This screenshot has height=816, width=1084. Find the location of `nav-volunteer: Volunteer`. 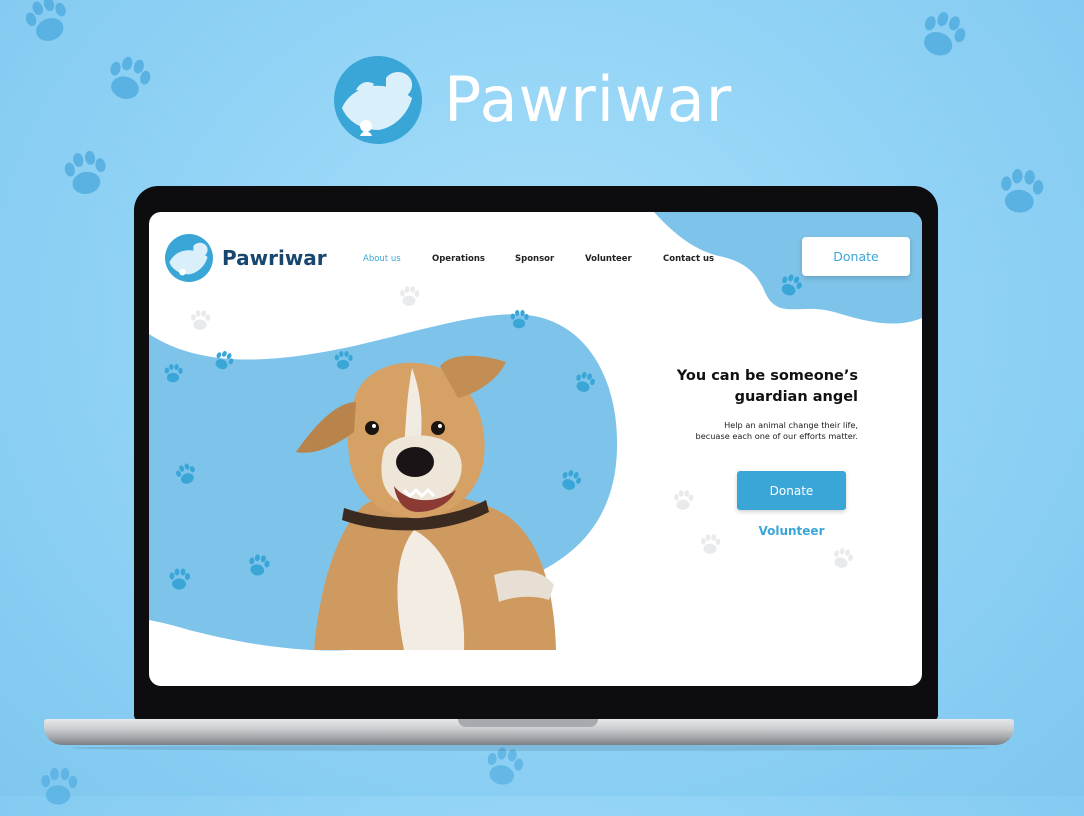

nav-volunteer: Volunteer is located at coordinates (608, 259).